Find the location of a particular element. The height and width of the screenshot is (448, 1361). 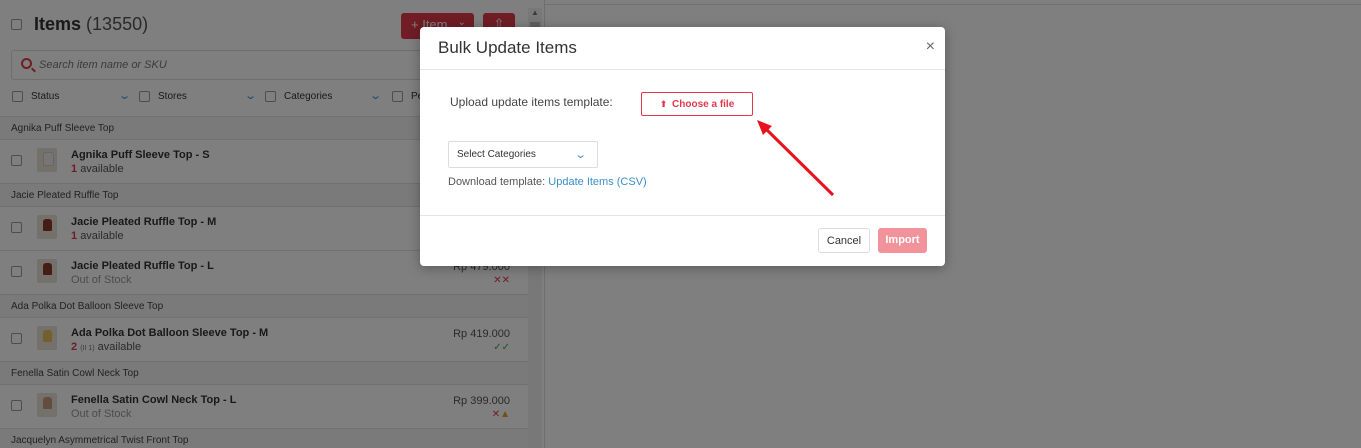

download-template-line: Download template: Update Items (CSV) is located at coordinates (547, 182).